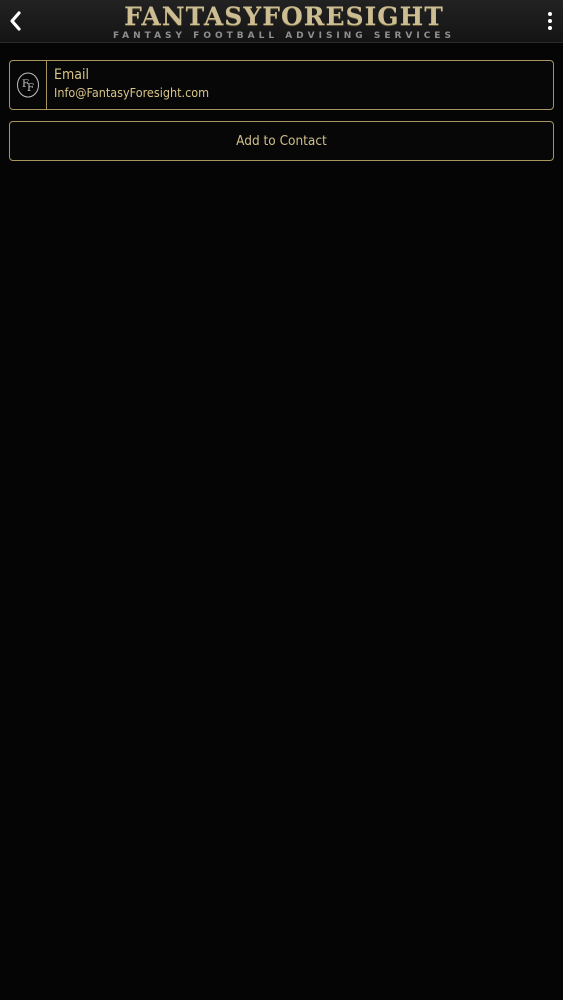  I want to click on overflow-menu-icon, so click(550, 21).